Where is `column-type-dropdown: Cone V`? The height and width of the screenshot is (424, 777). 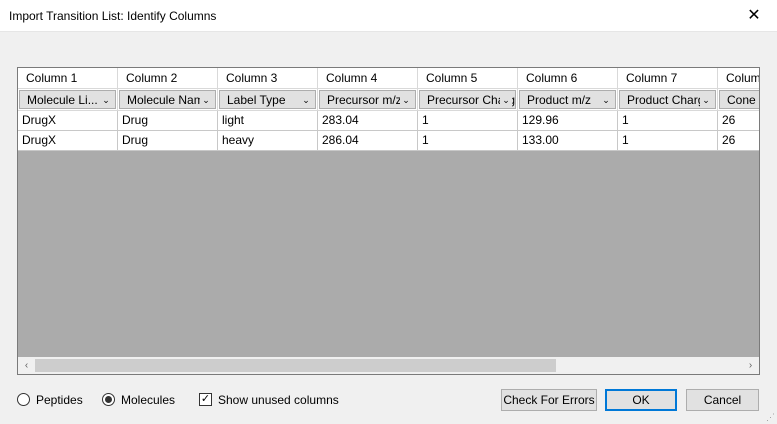 column-type-dropdown: Cone V is located at coordinates (738, 100).